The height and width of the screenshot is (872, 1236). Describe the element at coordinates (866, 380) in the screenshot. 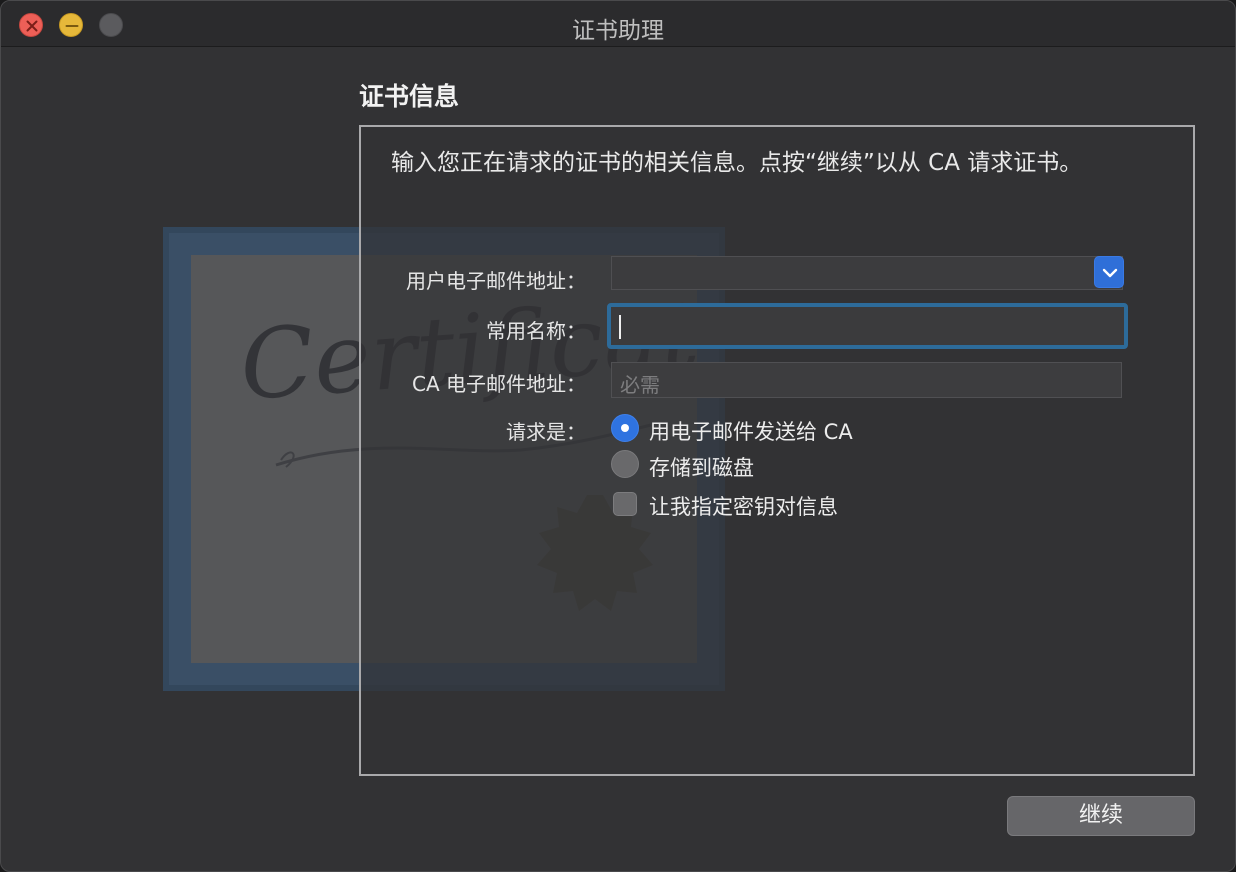

I see `ca-email-input: 必需` at that location.